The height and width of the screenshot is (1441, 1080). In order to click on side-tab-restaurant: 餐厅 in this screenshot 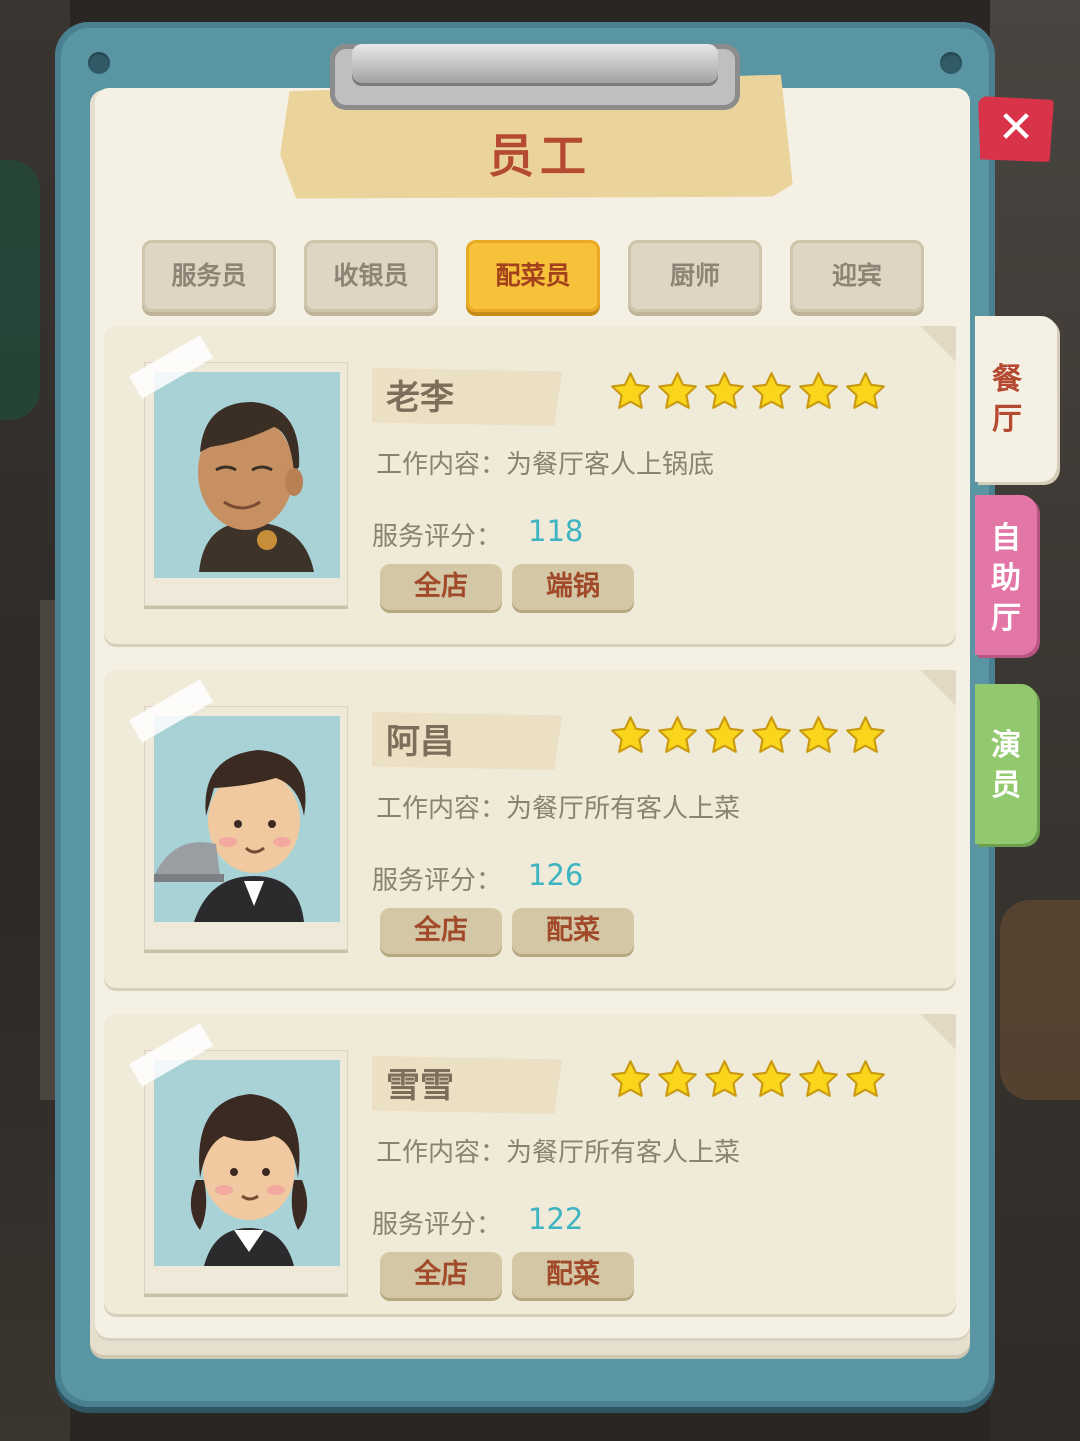, I will do `click(1016, 399)`.